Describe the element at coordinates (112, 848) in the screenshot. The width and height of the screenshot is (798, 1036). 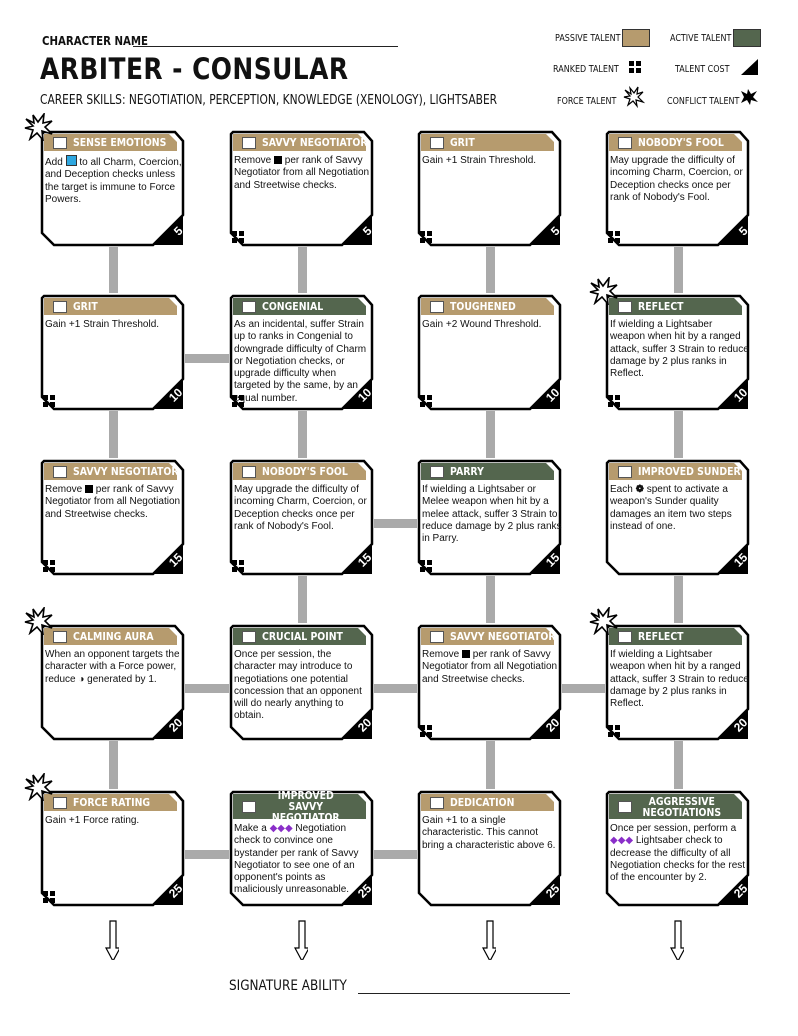
I see `talent-card: FORCE RATING Gain +1 Force rating. 25` at that location.